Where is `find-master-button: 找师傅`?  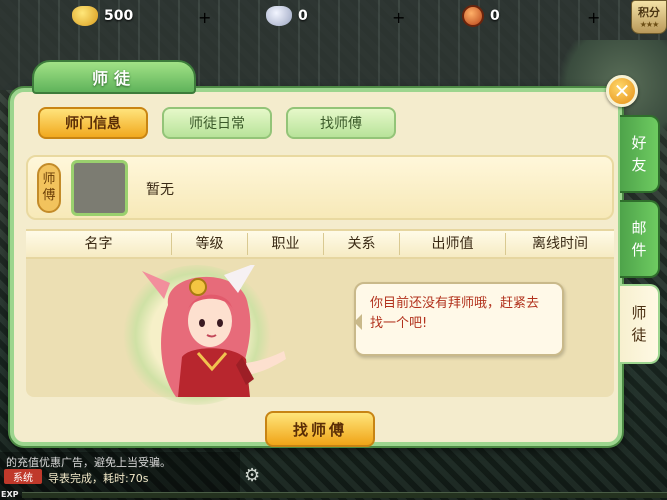 find-master-button: 找师傅 is located at coordinates (320, 429).